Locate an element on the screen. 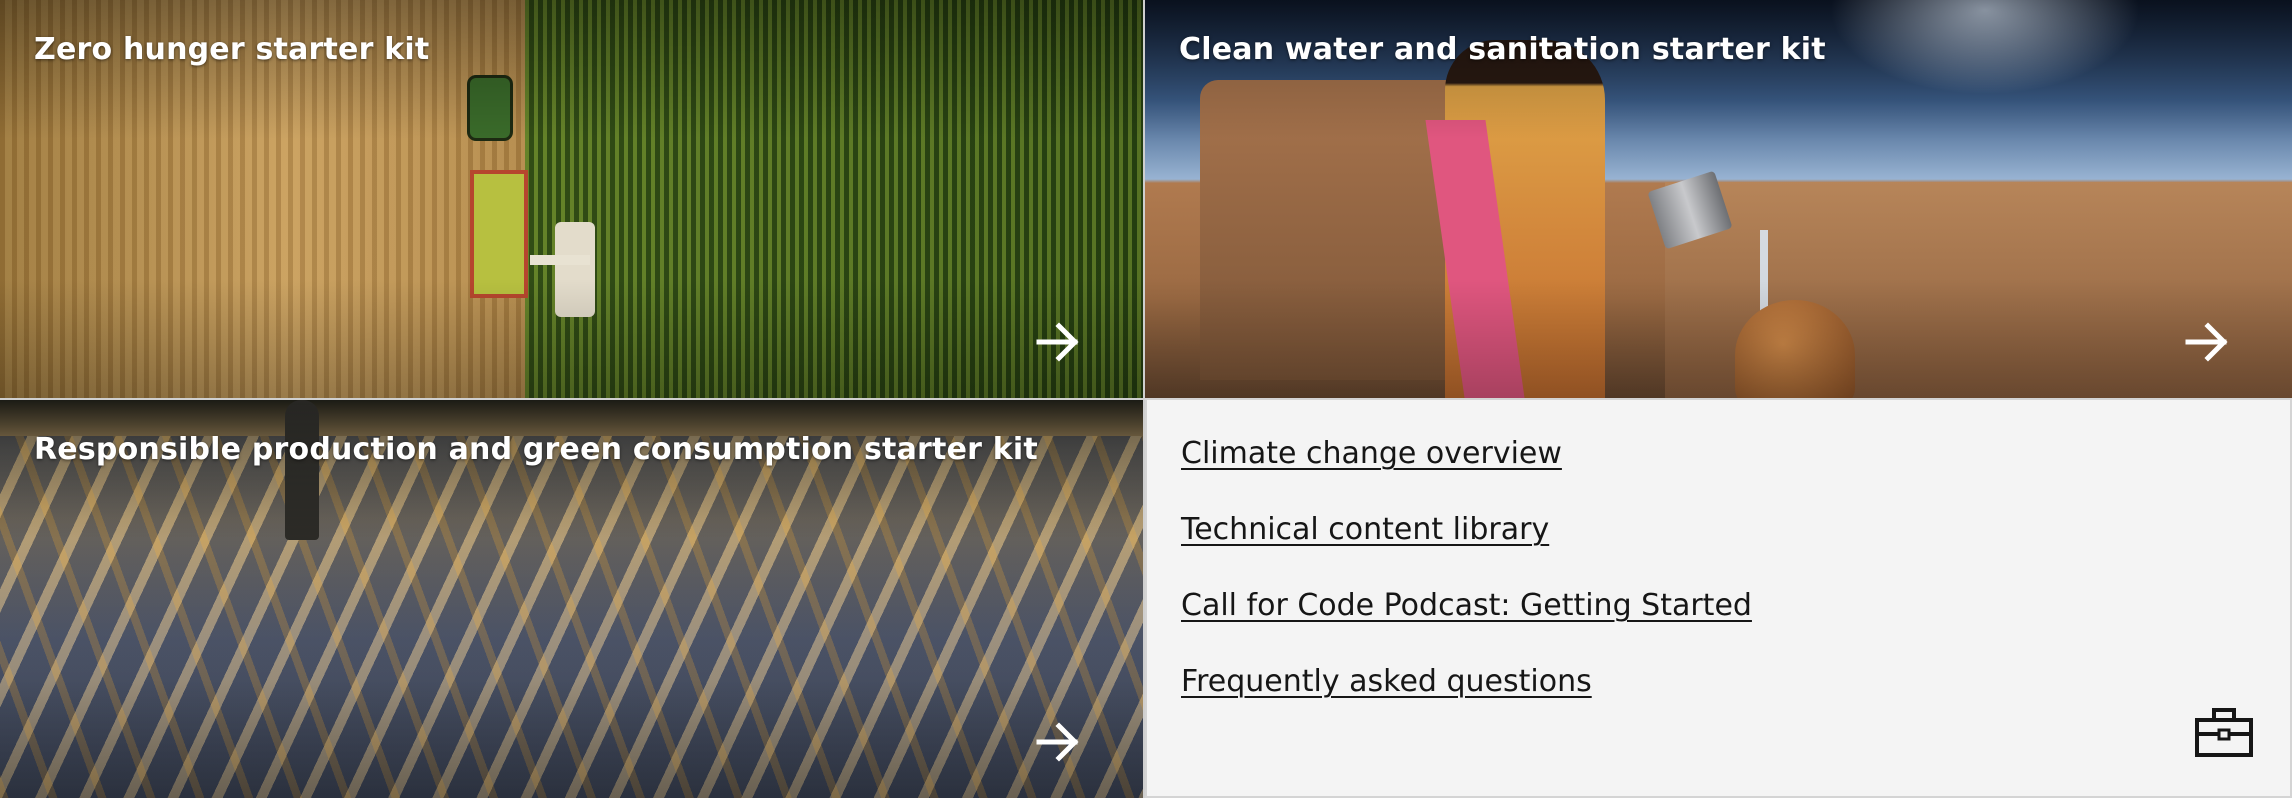  link-frequently-asked-questions: Frequently asked questions is located at coordinates (1386, 681).